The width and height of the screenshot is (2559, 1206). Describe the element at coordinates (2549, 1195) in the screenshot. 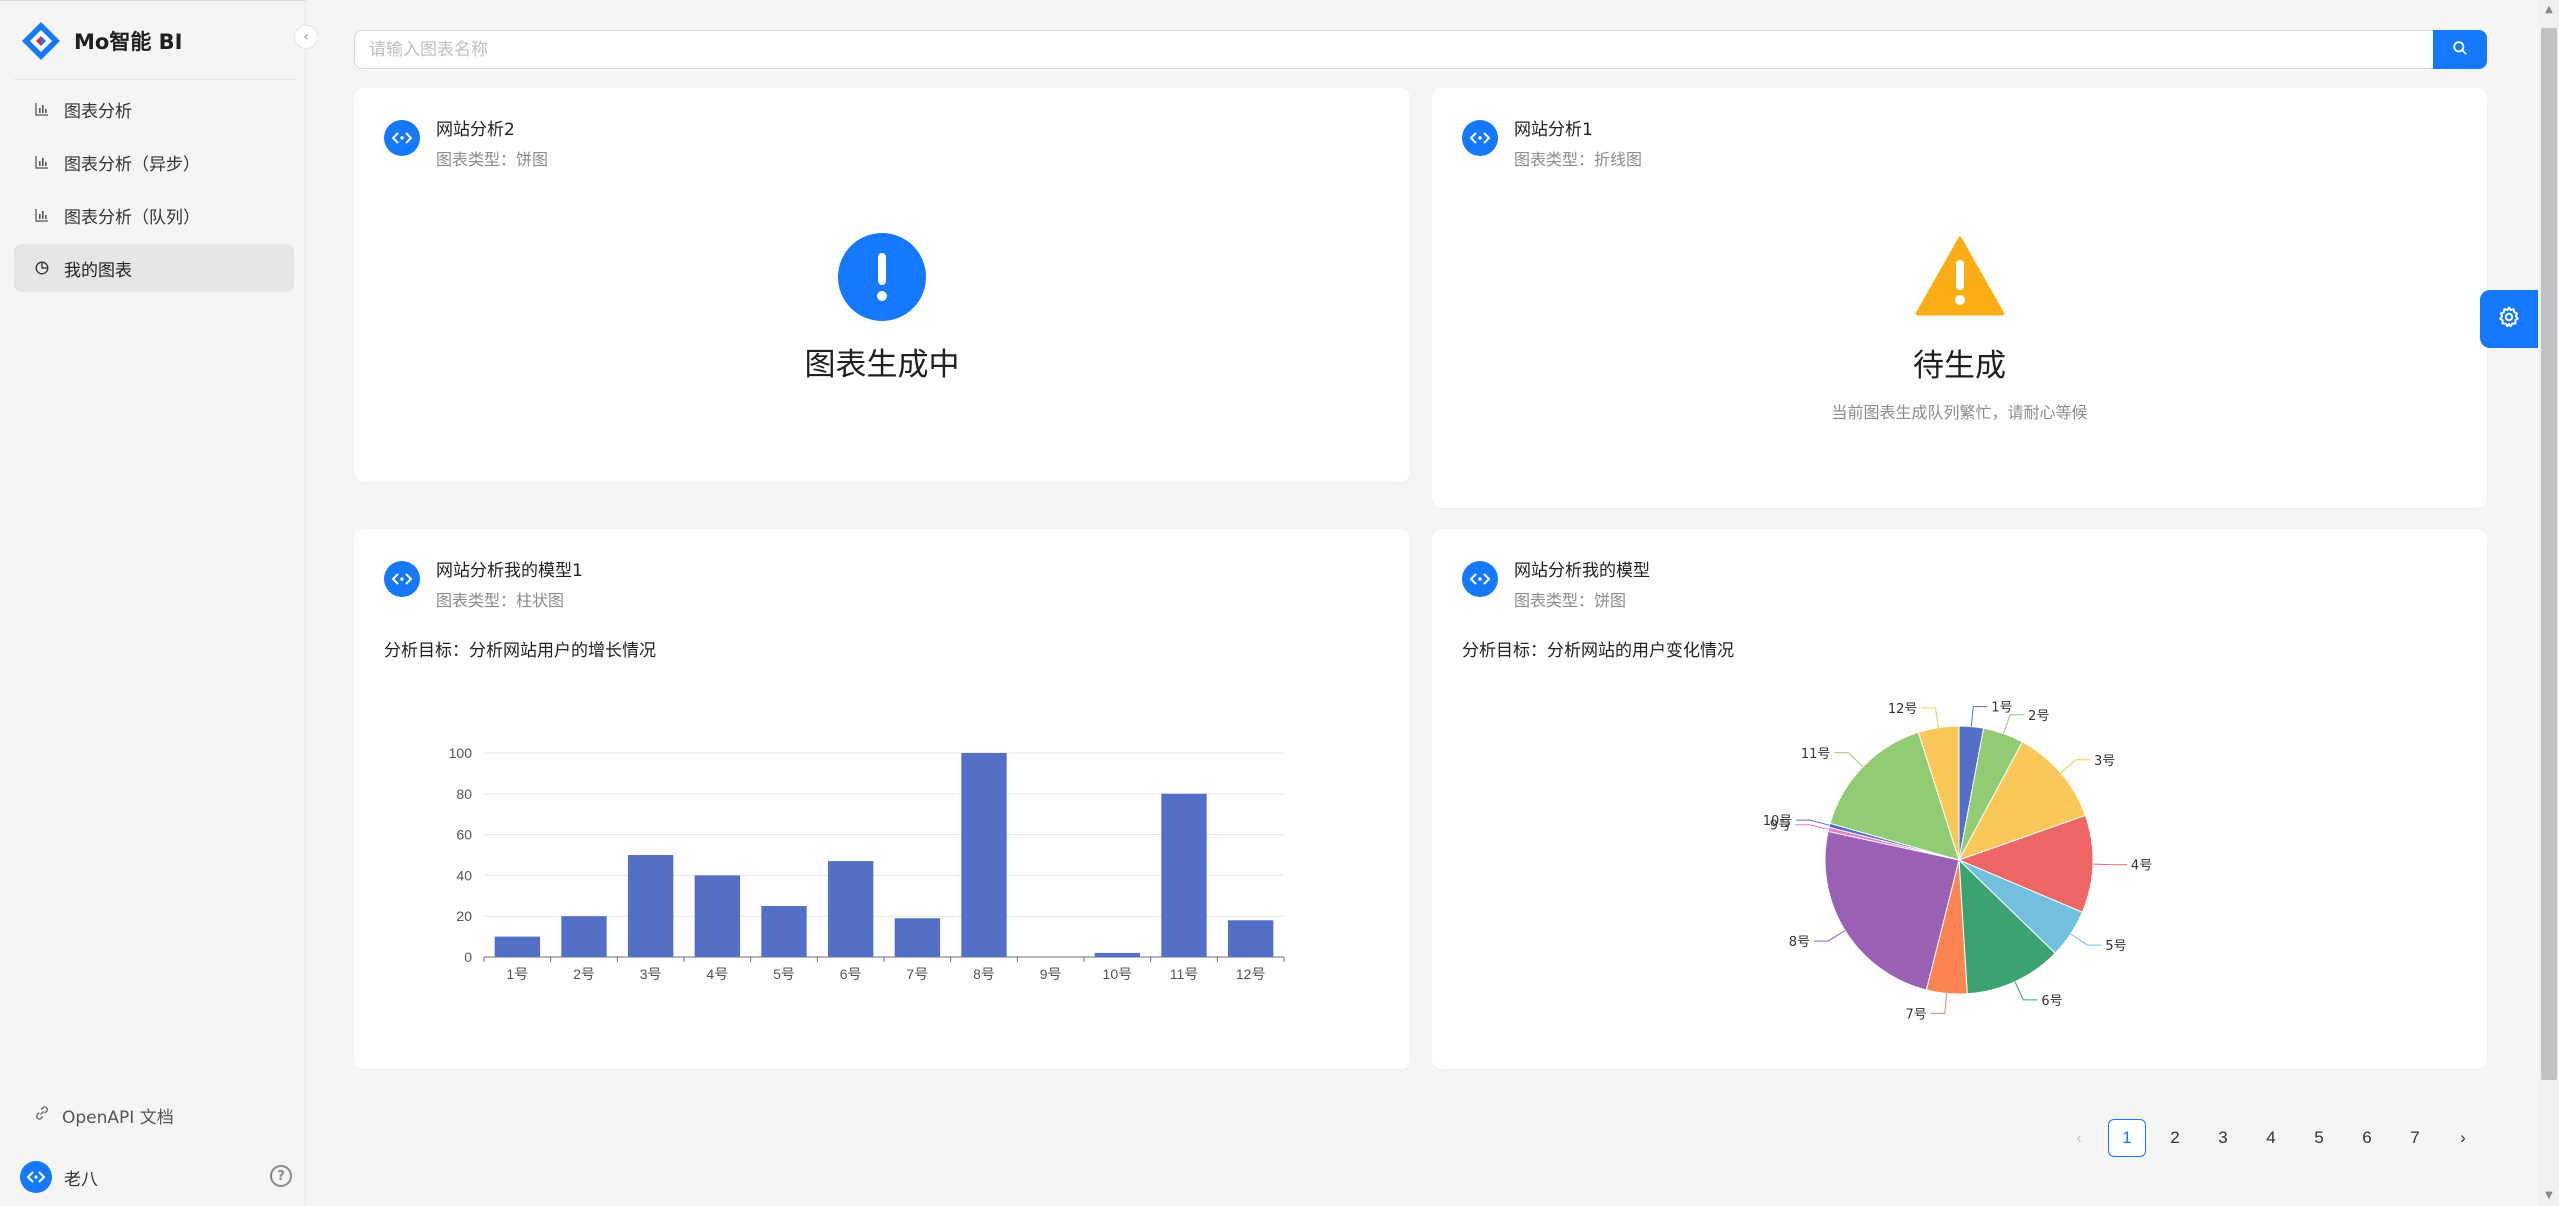

I see `scroll-down-icon: ▼` at that location.